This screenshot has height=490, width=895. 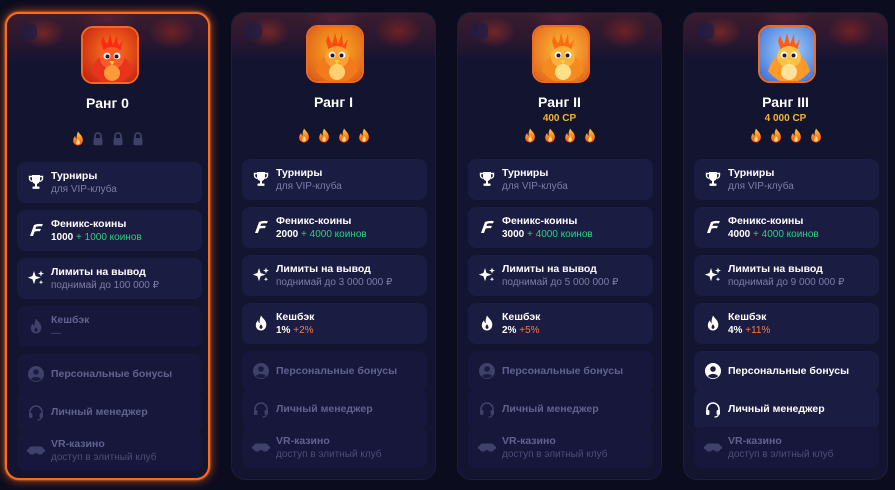 What do you see at coordinates (109, 230) in the screenshot?
I see `feature-phoenix-coins: Феникс-коины 1000 + 1000 коинов` at bounding box center [109, 230].